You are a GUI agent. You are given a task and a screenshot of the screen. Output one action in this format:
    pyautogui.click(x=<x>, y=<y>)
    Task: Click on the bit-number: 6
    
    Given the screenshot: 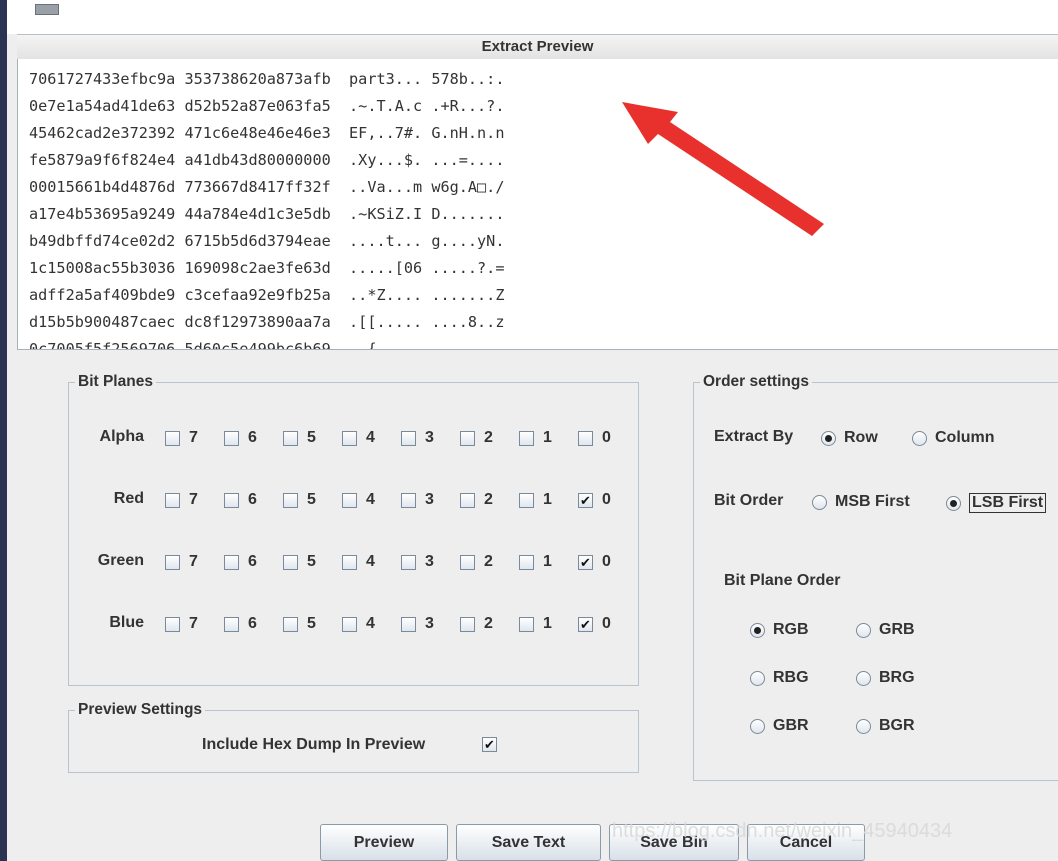 What is the action you would take?
    pyautogui.click(x=252, y=561)
    